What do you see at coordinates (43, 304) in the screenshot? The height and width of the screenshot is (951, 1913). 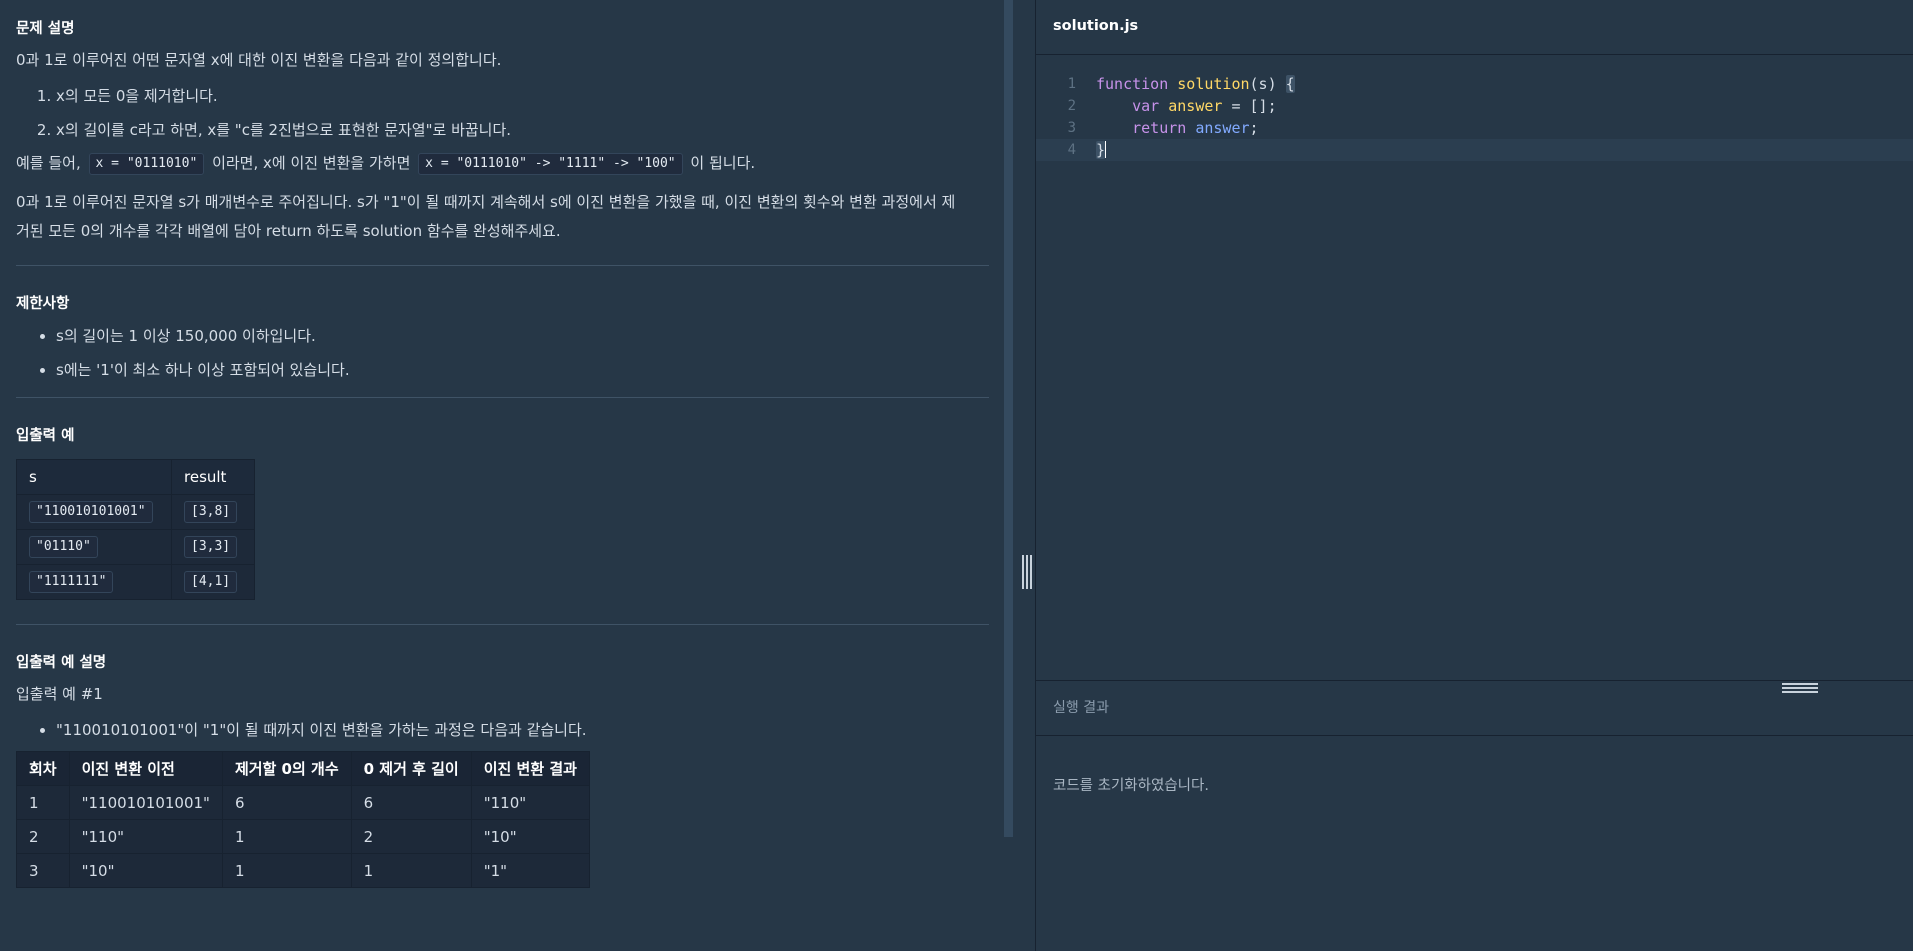 I see `constraints-title: 제한사항` at bounding box center [43, 304].